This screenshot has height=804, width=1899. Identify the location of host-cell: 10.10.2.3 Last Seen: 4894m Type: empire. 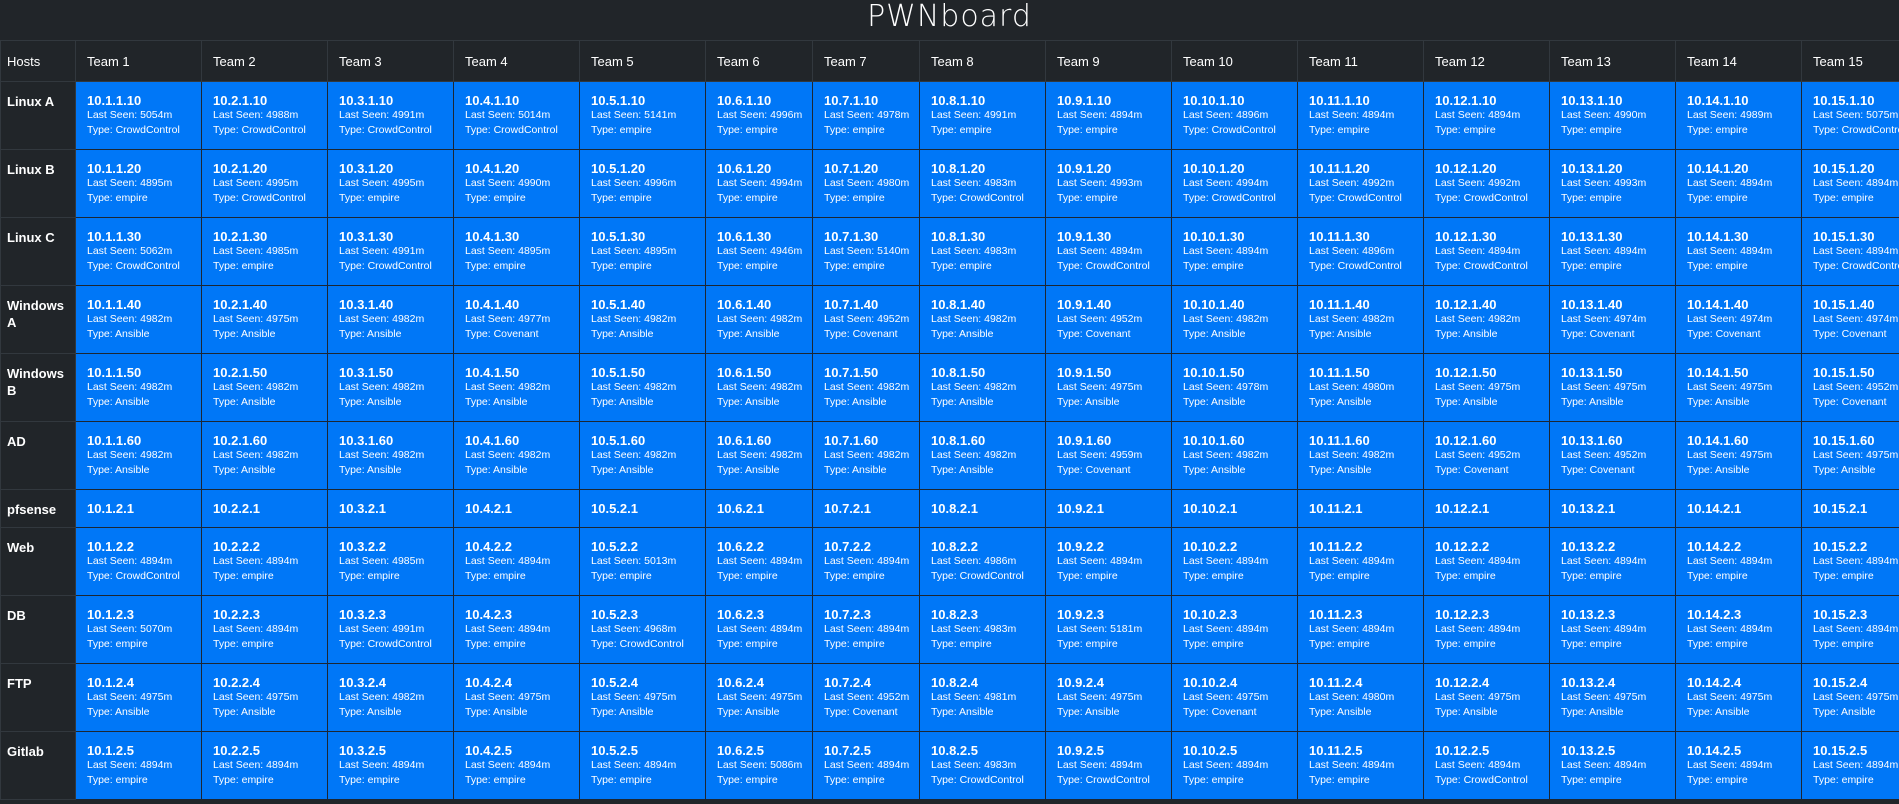
(1234, 629).